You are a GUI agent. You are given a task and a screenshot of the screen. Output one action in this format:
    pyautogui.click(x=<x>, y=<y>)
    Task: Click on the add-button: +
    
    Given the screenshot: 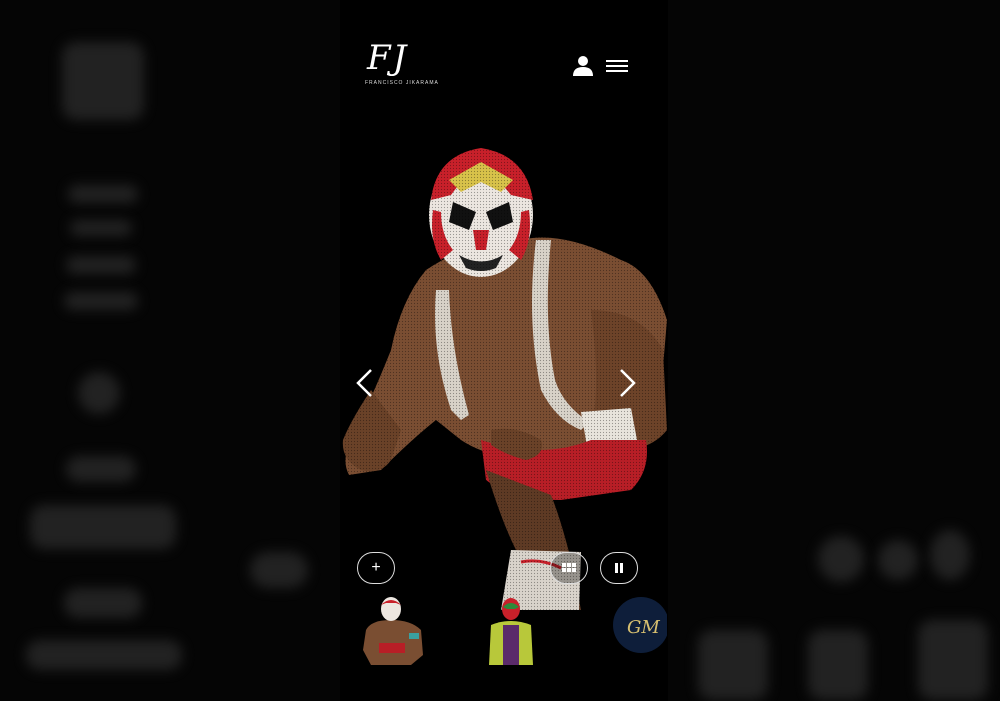 What is the action you would take?
    pyautogui.click(x=376, y=568)
    